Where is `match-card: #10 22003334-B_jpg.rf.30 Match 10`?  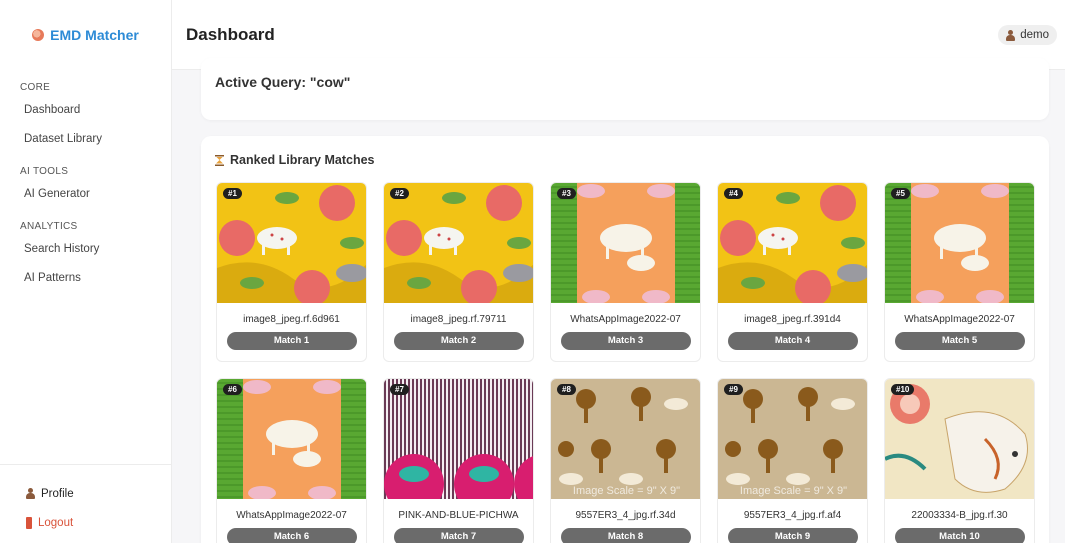
match-card: #10 22003334-B_jpg.rf.30 Match 10 is located at coordinates (959, 460).